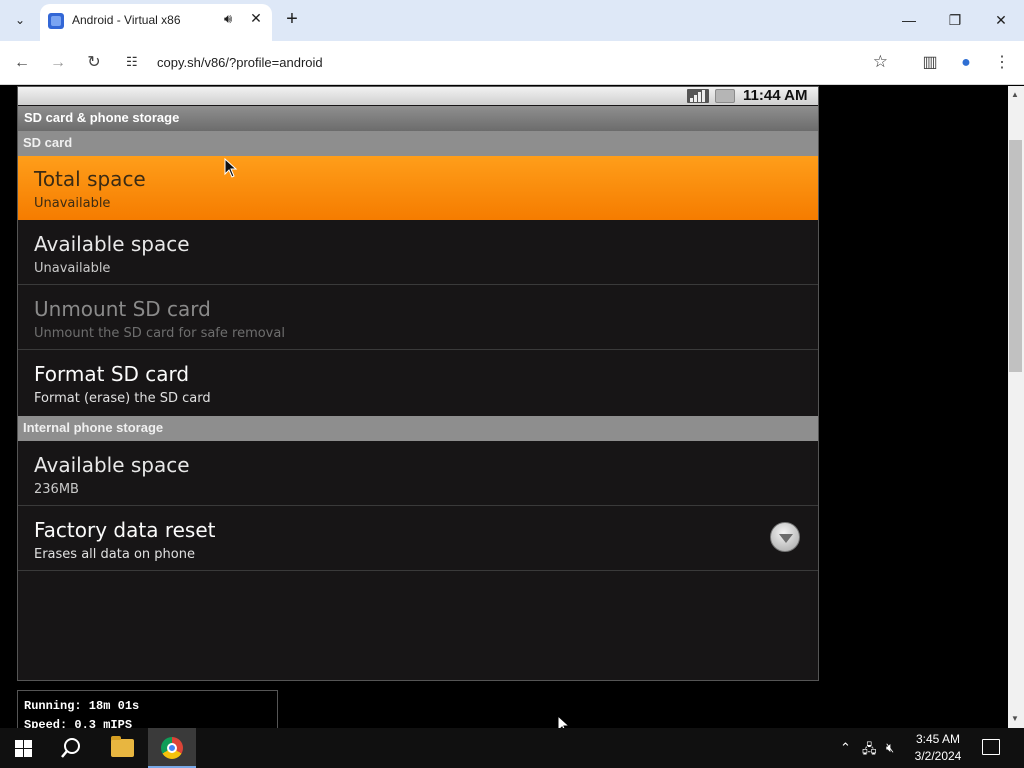 This screenshot has width=1024, height=768. Describe the element at coordinates (240, 62) in the screenshot. I see `url-text: copy.sh/v86/?profile=android` at that location.